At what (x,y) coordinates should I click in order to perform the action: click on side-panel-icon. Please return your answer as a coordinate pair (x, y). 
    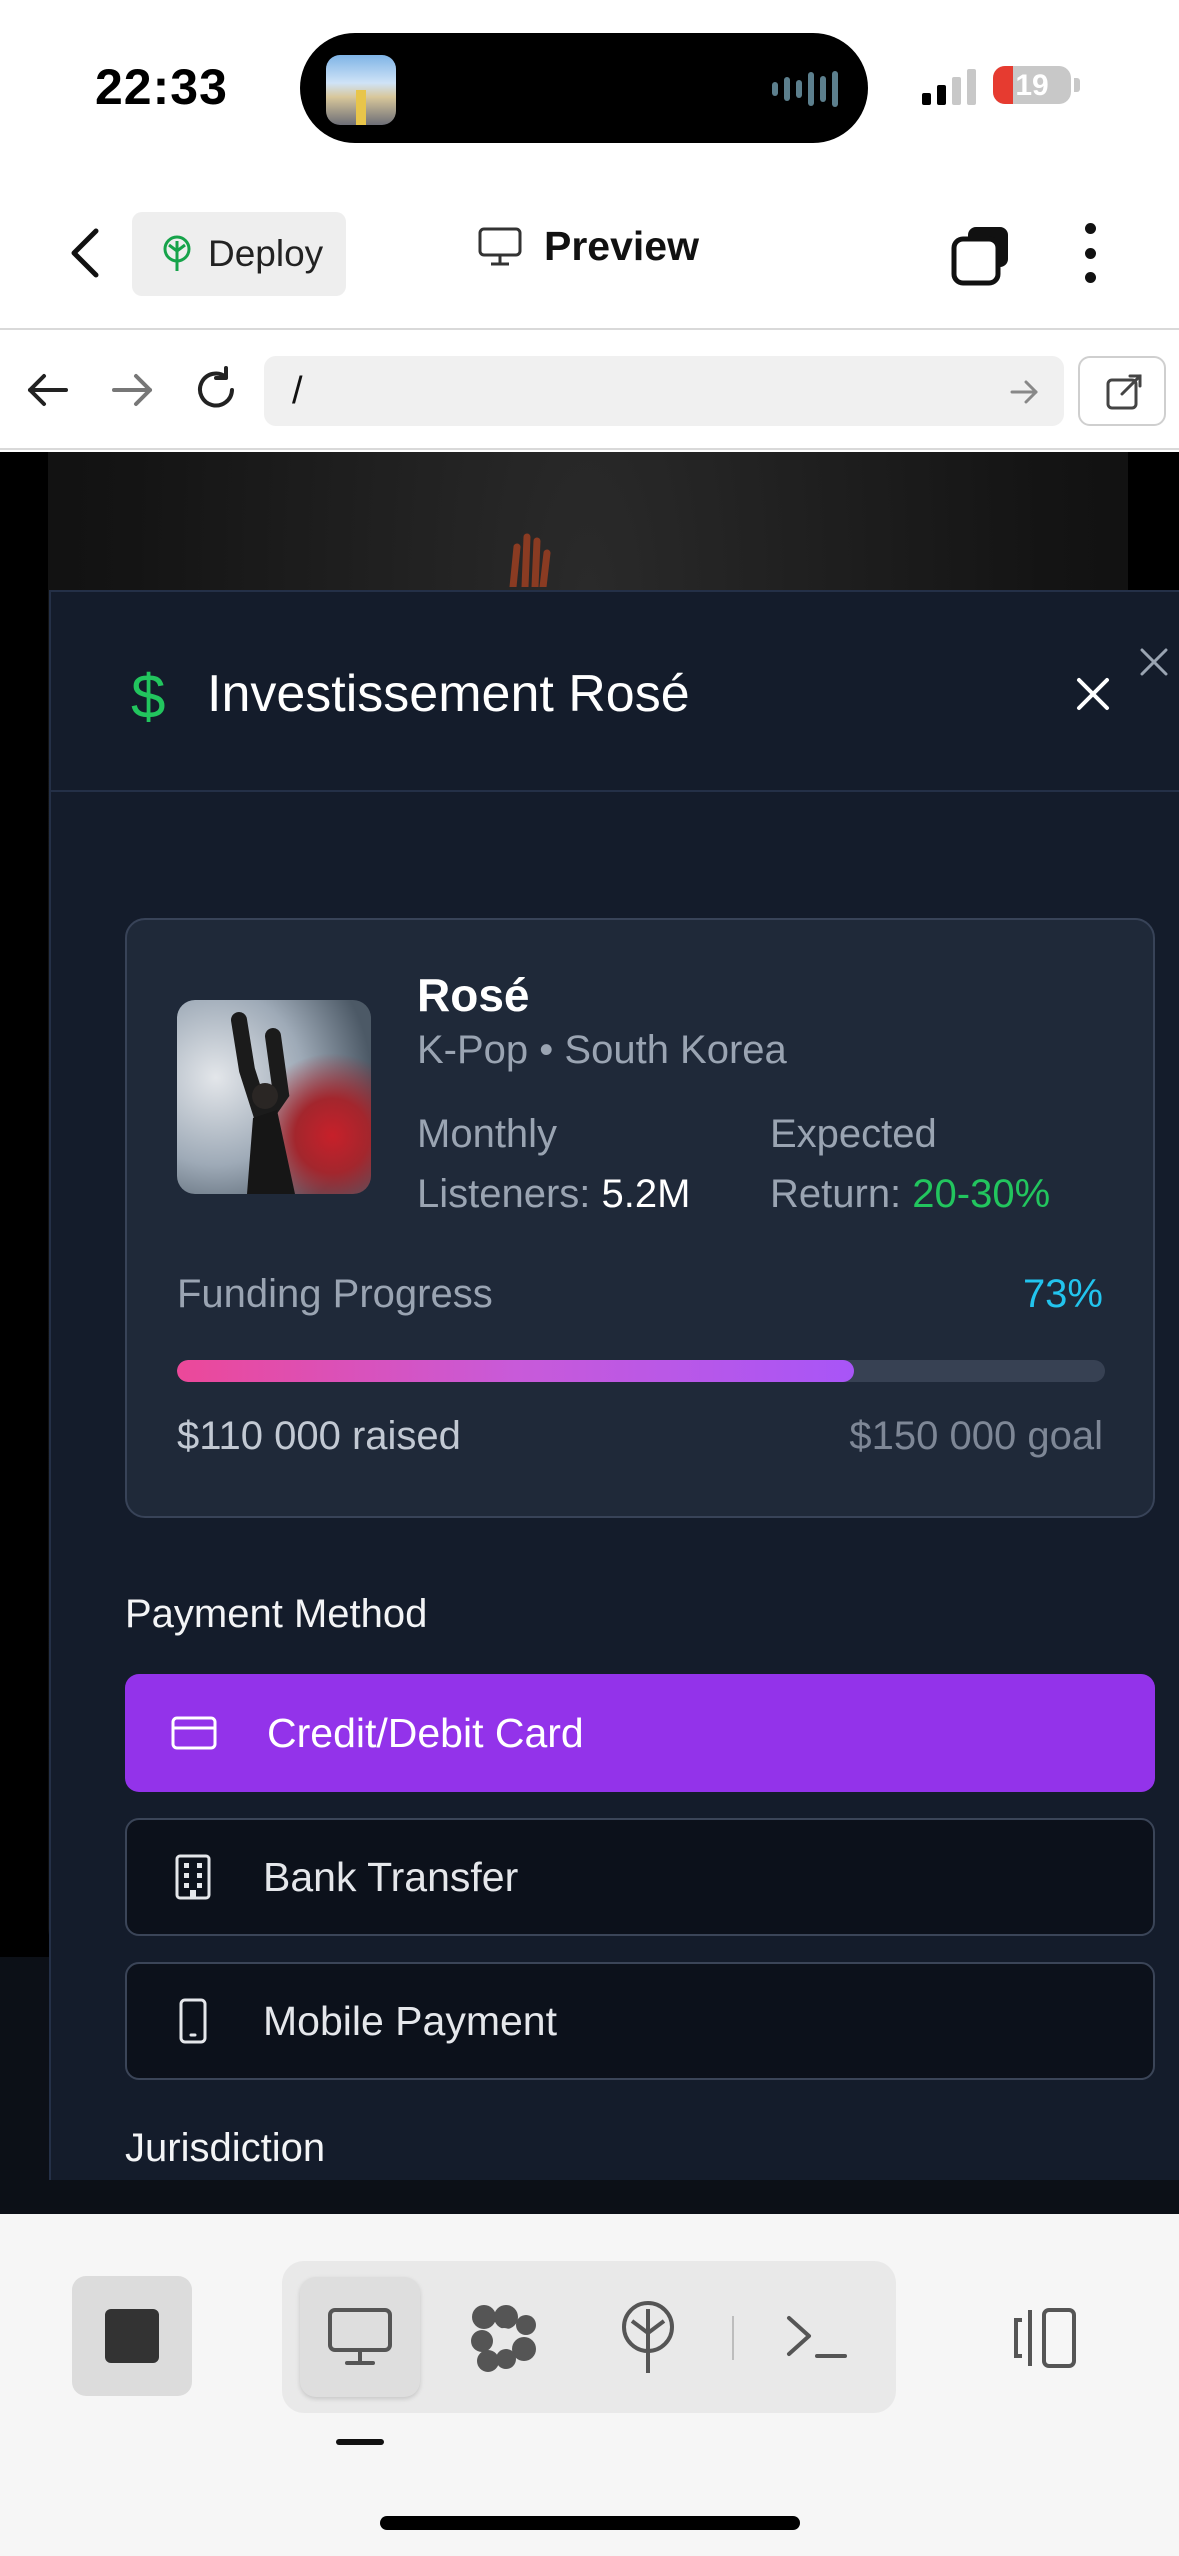
    Looking at the image, I should click on (1045, 2338).